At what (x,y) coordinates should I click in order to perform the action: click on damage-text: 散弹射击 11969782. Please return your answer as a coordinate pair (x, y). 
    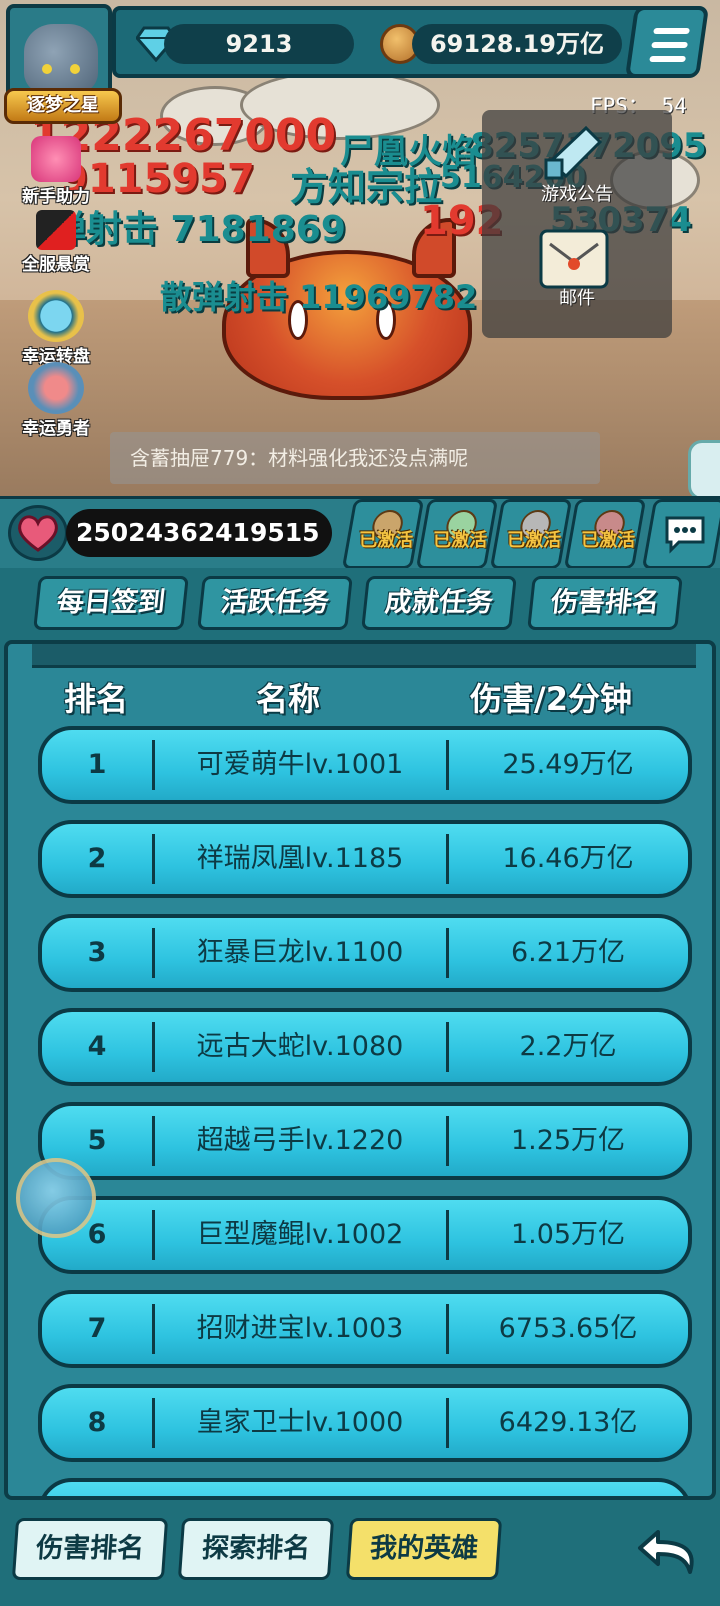
    Looking at the image, I should click on (319, 297).